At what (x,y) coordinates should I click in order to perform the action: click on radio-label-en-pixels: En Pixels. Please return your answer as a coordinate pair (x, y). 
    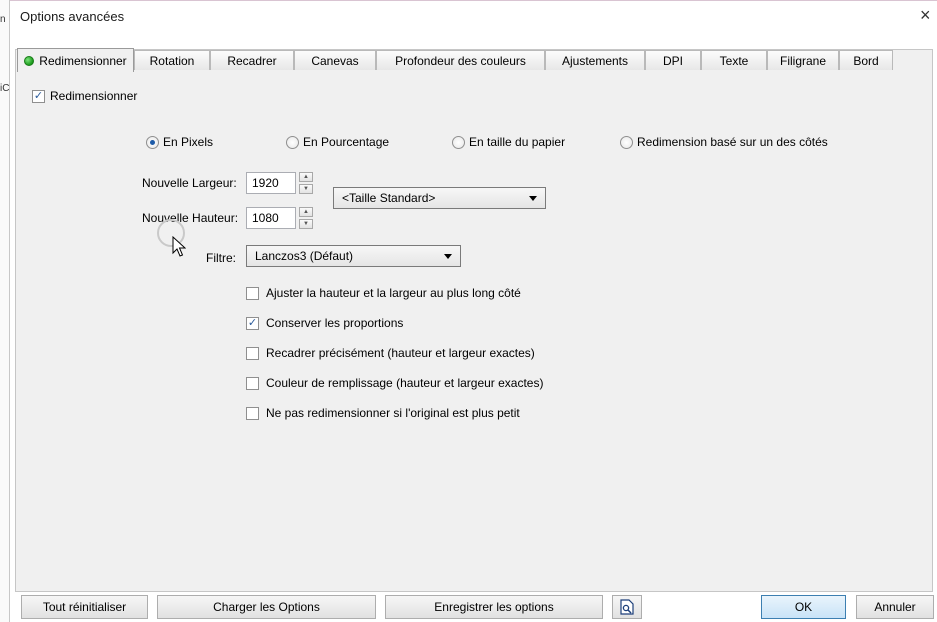
    Looking at the image, I should click on (188, 142).